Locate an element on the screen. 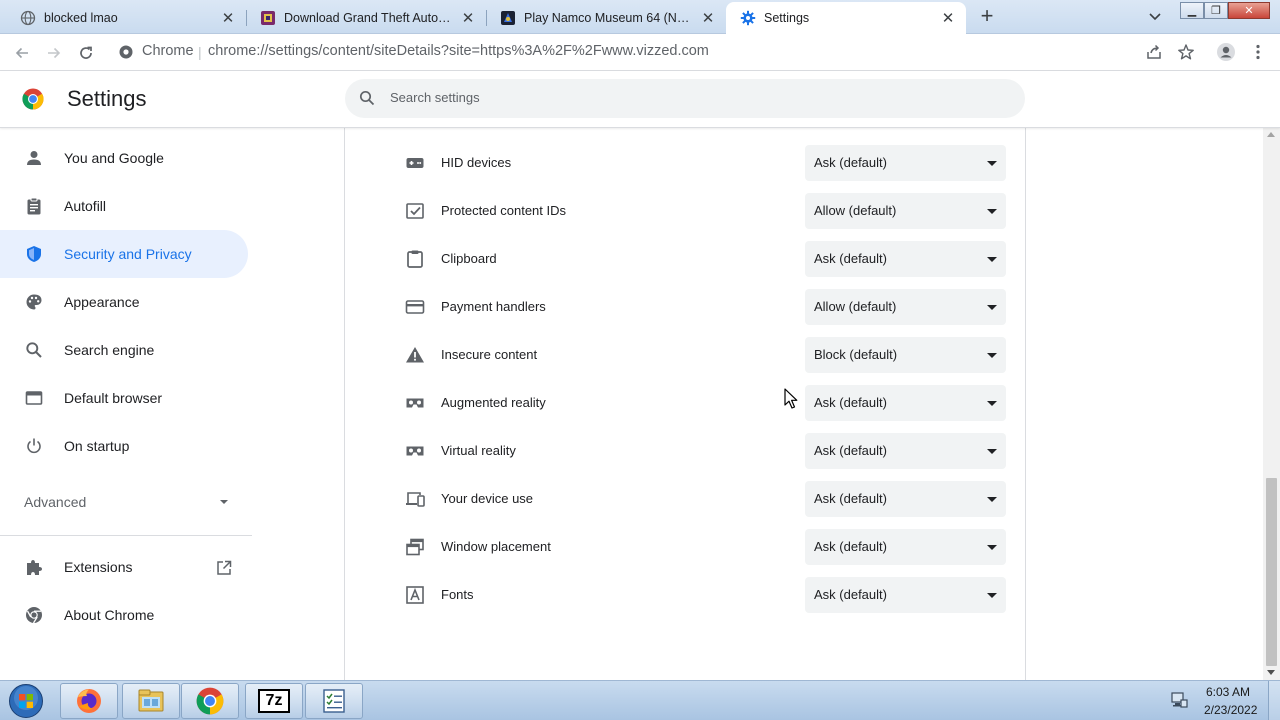 The height and width of the screenshot is (720, 1280). tab-settings: Settings ✕ is located at coordinates (846, 18).